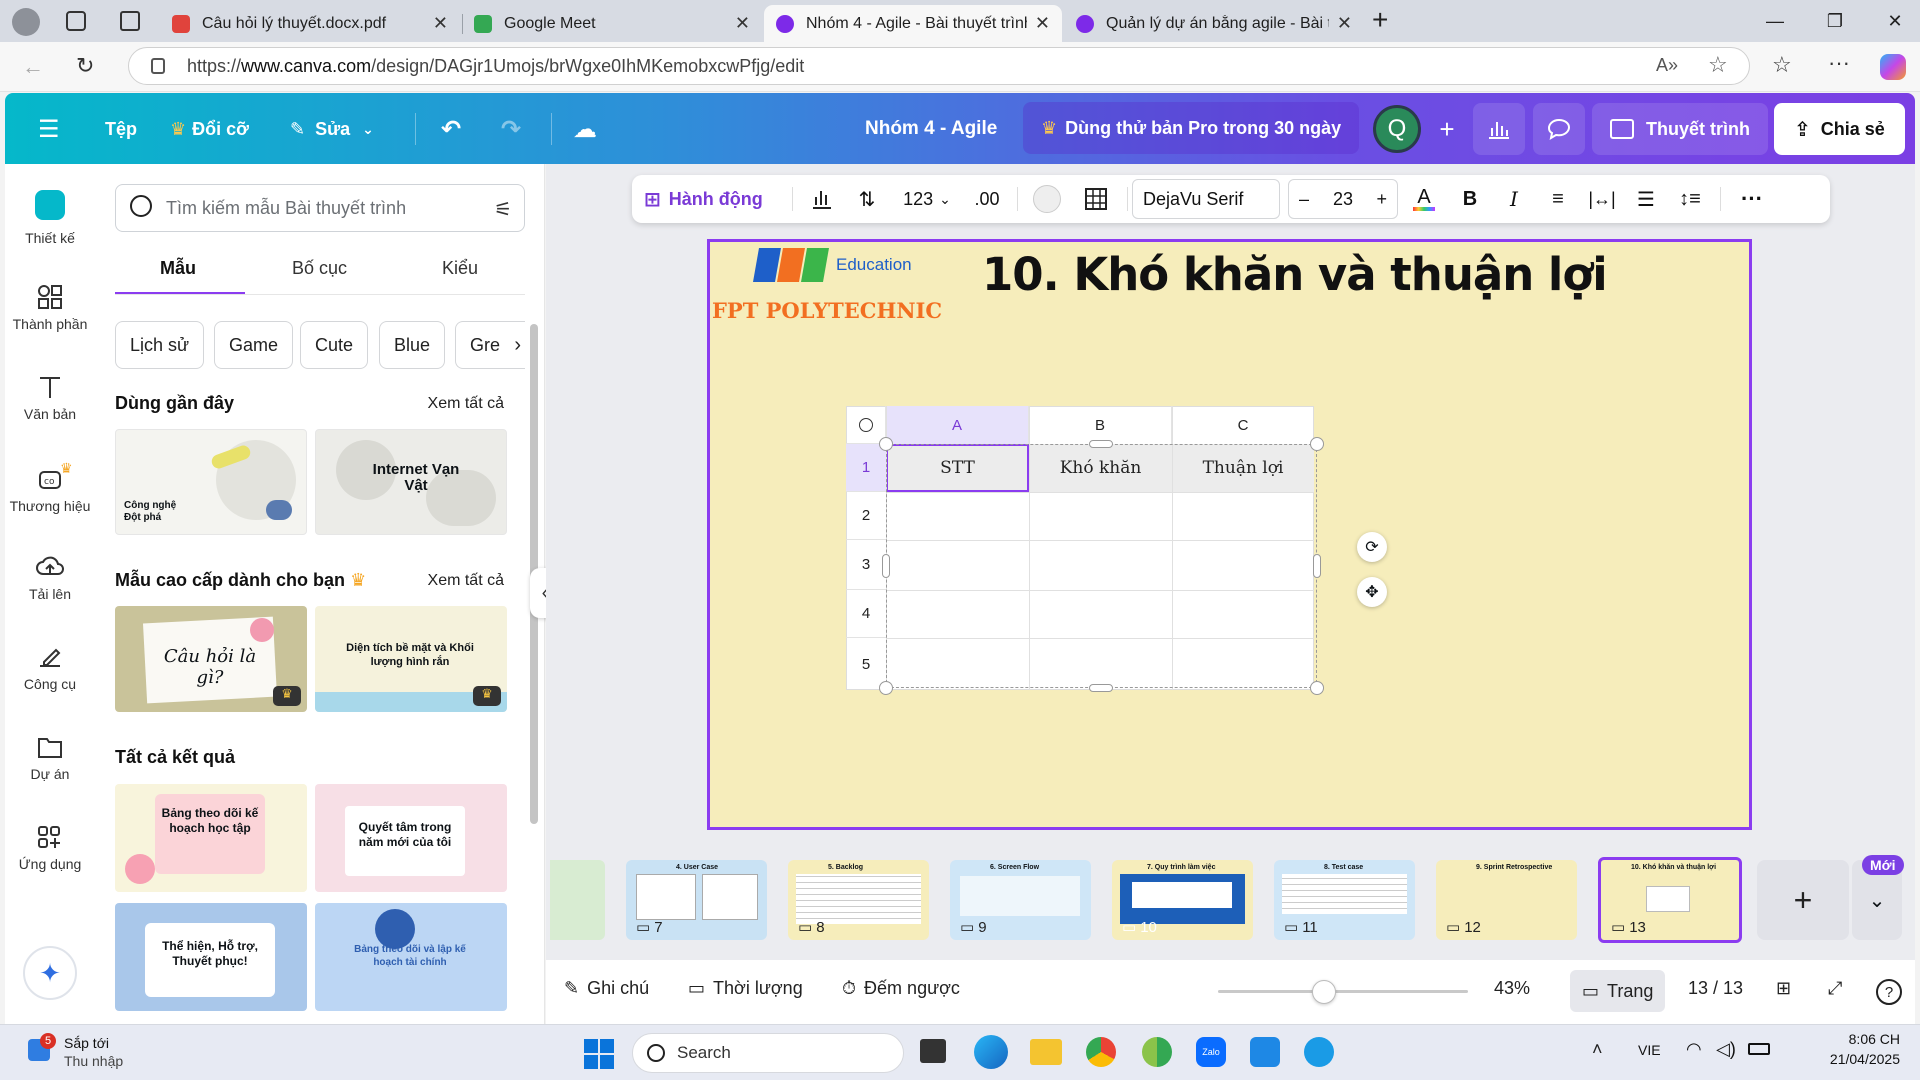  What do you see at coordinates (1214, 23) in the screenshot?
I see `browser-tab-agile: Quản lý dự án bằng agile - Bài thu ✕` at bounding box center [1214, 23].